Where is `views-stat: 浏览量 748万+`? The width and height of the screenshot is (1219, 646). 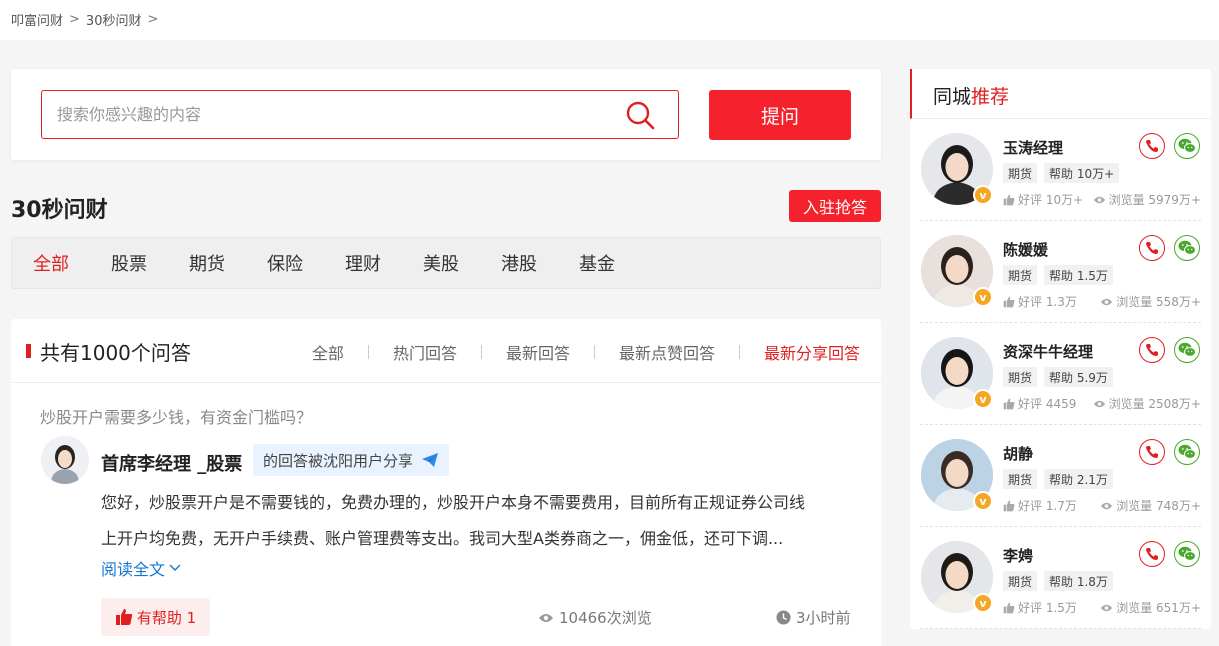 views-stat: 浏览量 748万+ is located at coordinates (1150, 505).